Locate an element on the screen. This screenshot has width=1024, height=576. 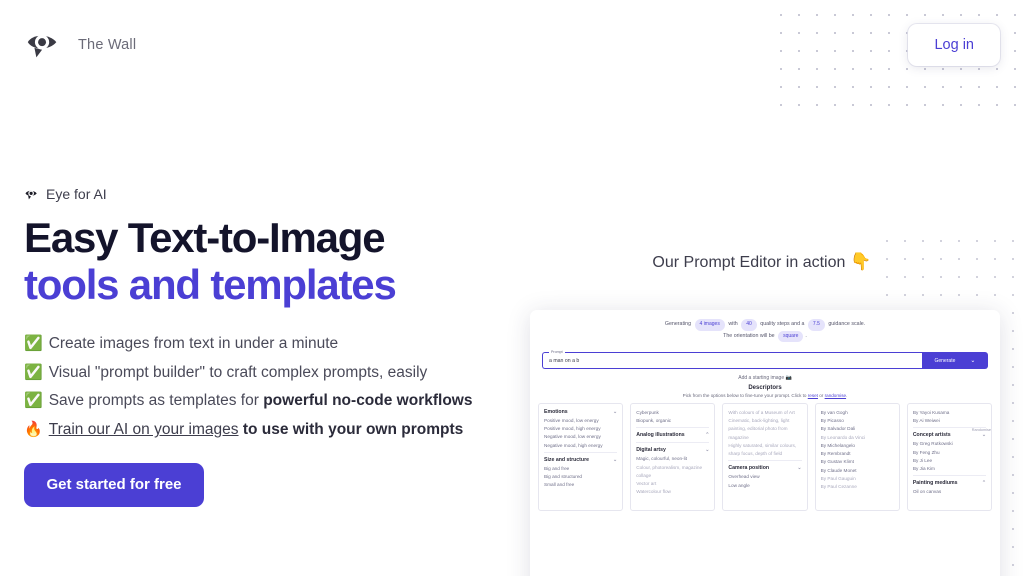
point-down-icon: 👇 is located at coordinates (861, 261).